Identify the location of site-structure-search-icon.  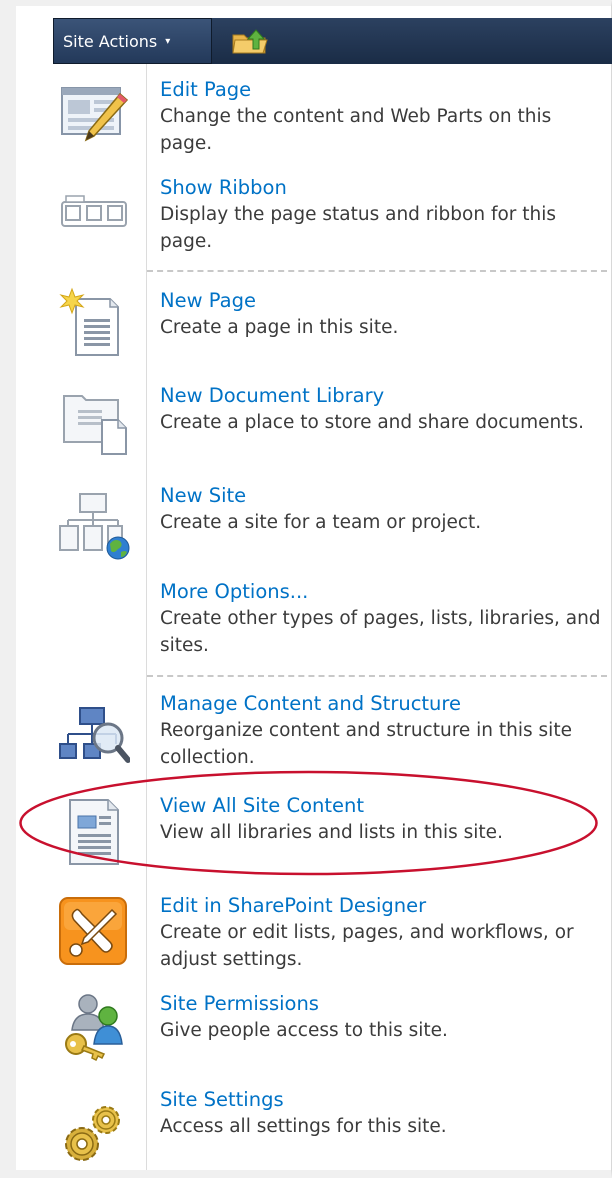
(94, 735).